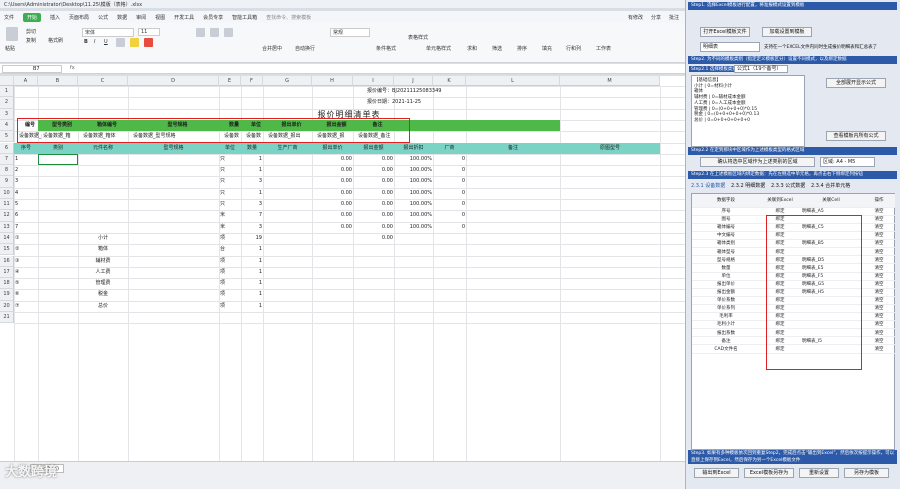  What do you see at coordinates (7, 250) in the screenshot?
I see `row-header: 15` at bounding box center [7, 250].